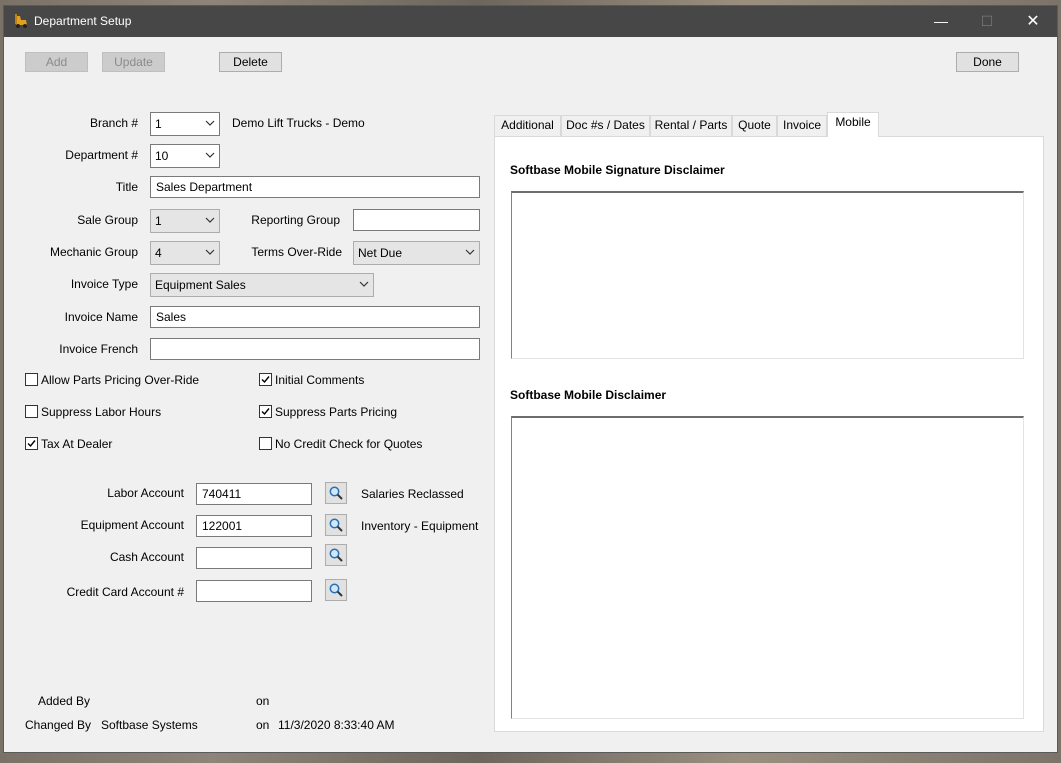  I want to click on department-value: 10, so click(162, 156).